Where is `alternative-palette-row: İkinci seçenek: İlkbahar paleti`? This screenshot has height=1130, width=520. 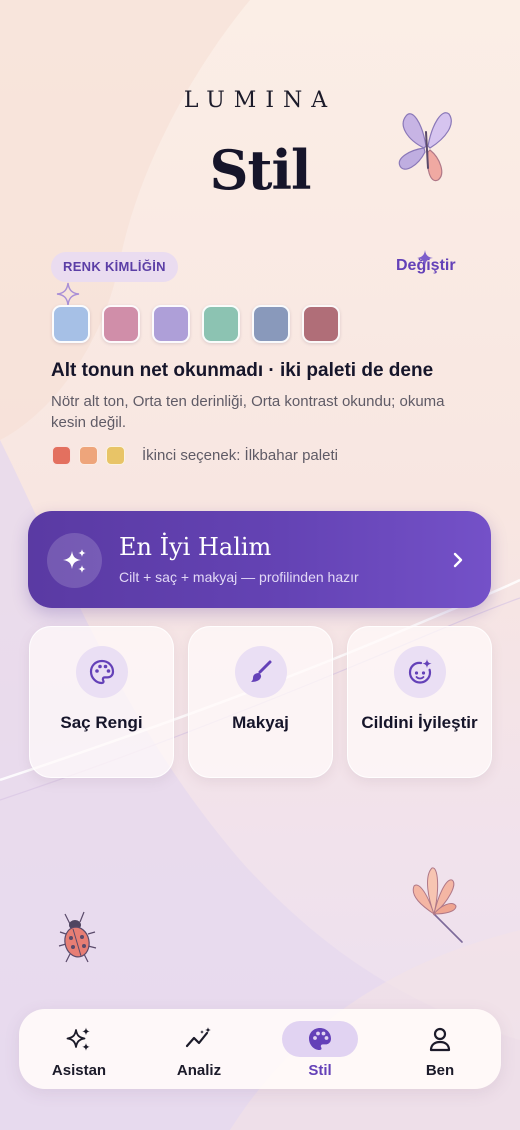 alternative-palette-row: İkinci seçenek: İlkbahar paleti is located at coordinates (195, 455).